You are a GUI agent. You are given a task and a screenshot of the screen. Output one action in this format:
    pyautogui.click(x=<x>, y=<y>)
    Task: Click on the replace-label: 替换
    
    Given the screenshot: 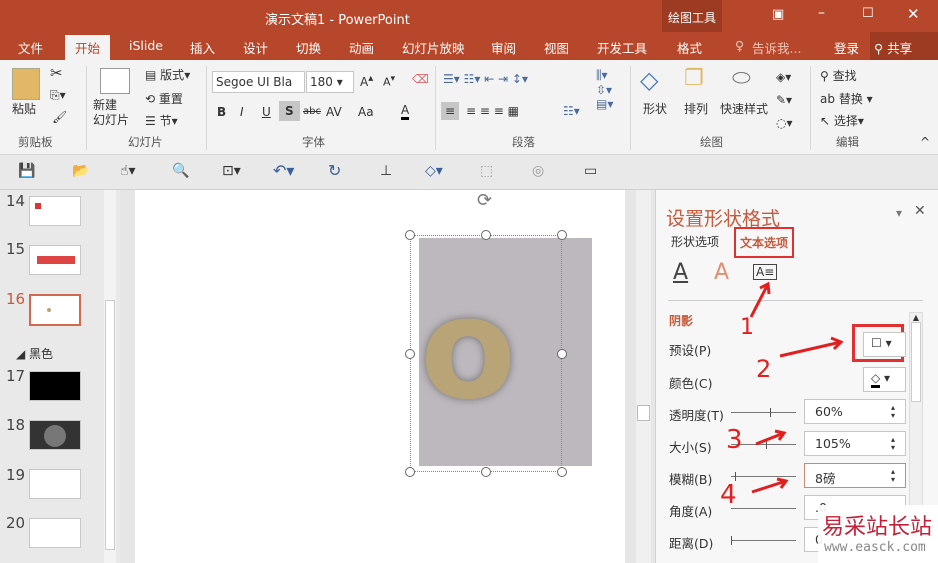 What is the action you would take?
    pyautogui.click(x=851, y=99)
    